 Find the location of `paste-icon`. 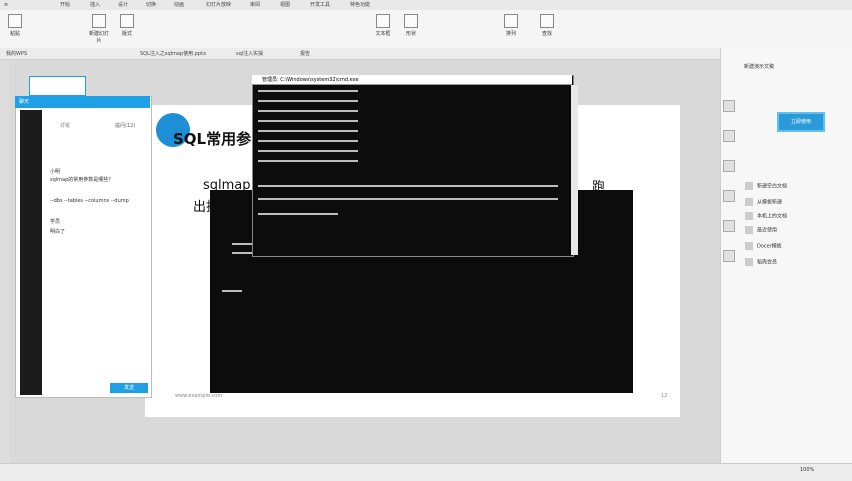

paste-icon is located at coordinates (15, 21).